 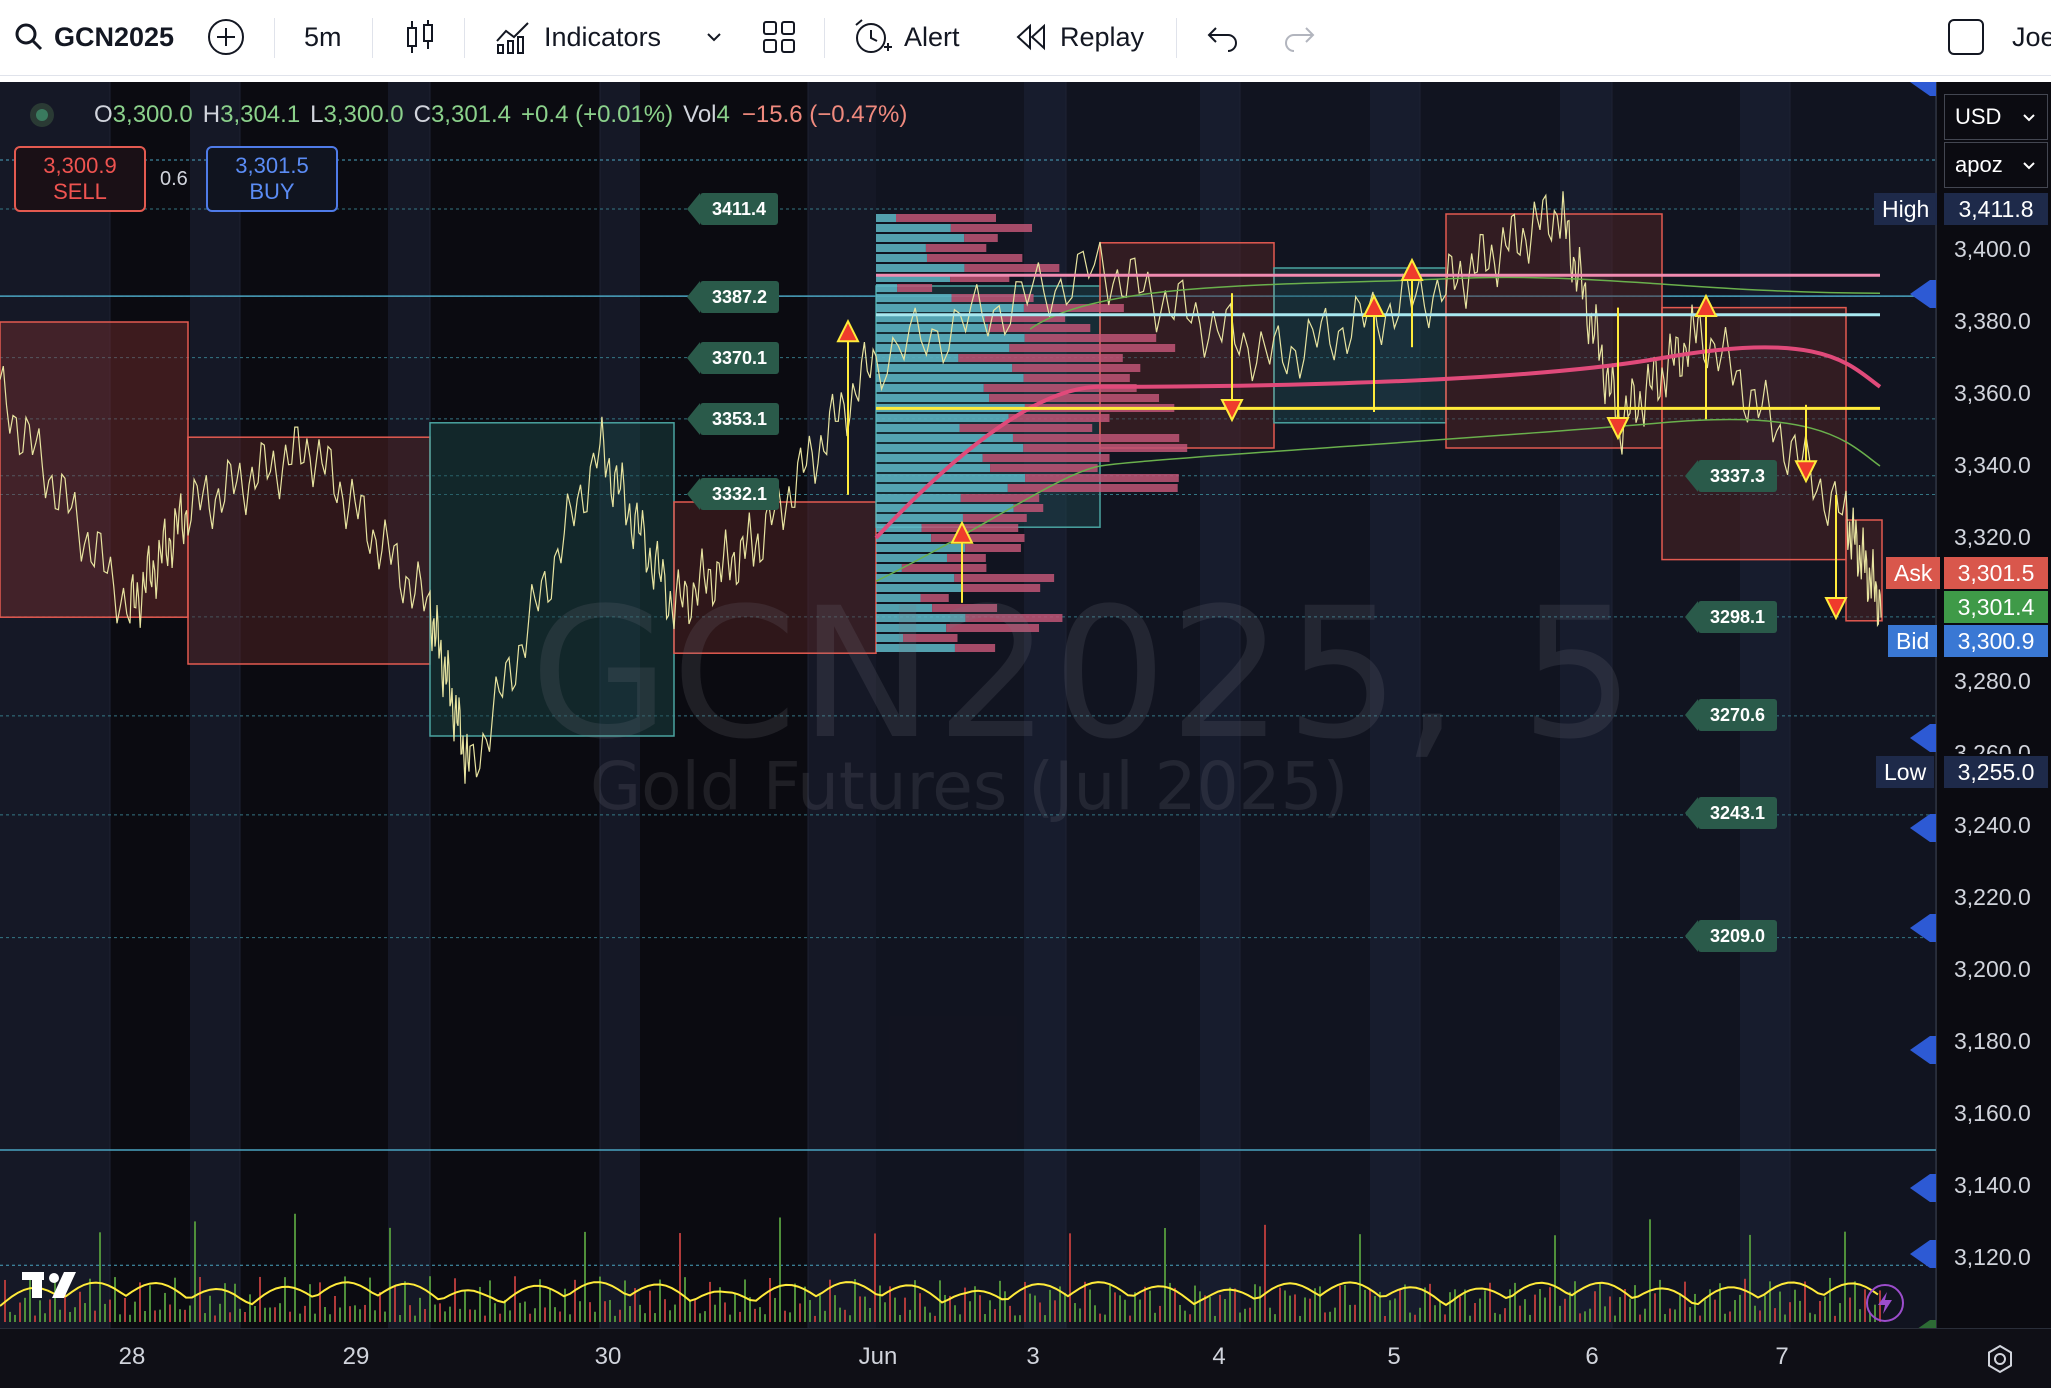 I want to click on indicators-icon, so click(x=512, y=38).